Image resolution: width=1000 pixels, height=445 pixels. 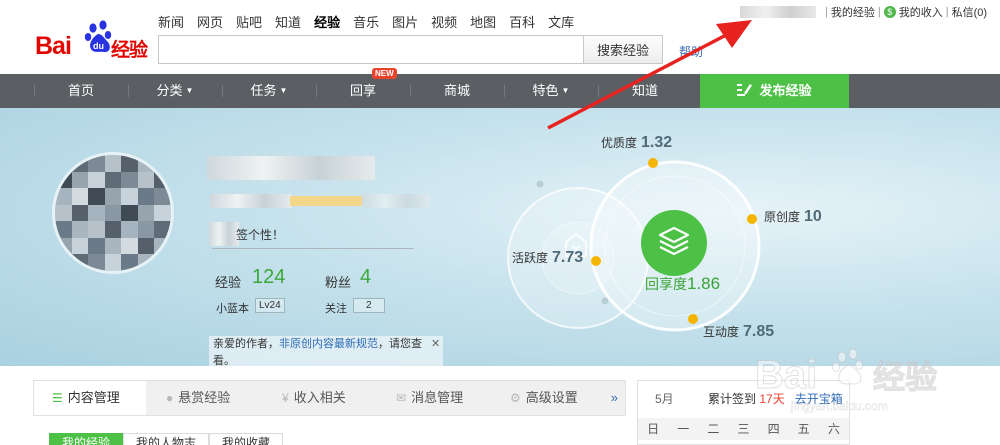 What do you see at coordinates (405, 21) in the screenshot?
I see `nav-link-images: 图片` at bounding box center [405, 21].